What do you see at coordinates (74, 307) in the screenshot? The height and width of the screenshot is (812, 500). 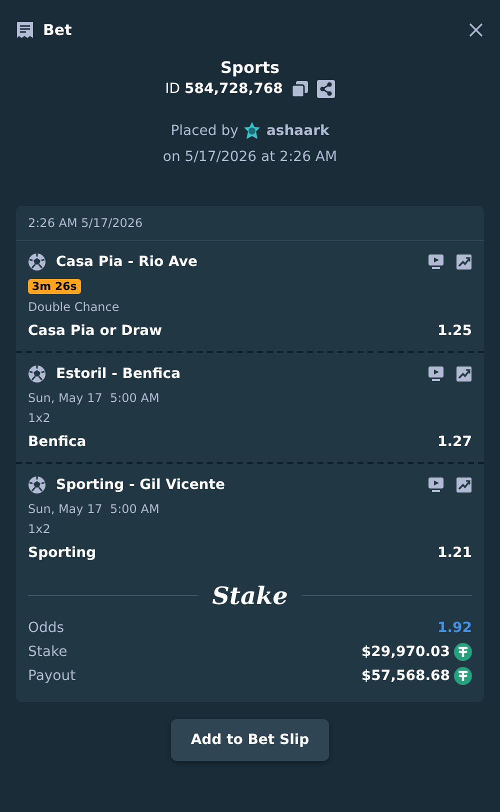 I see `market-name: Double Chance` at bounding box center [74, 307].